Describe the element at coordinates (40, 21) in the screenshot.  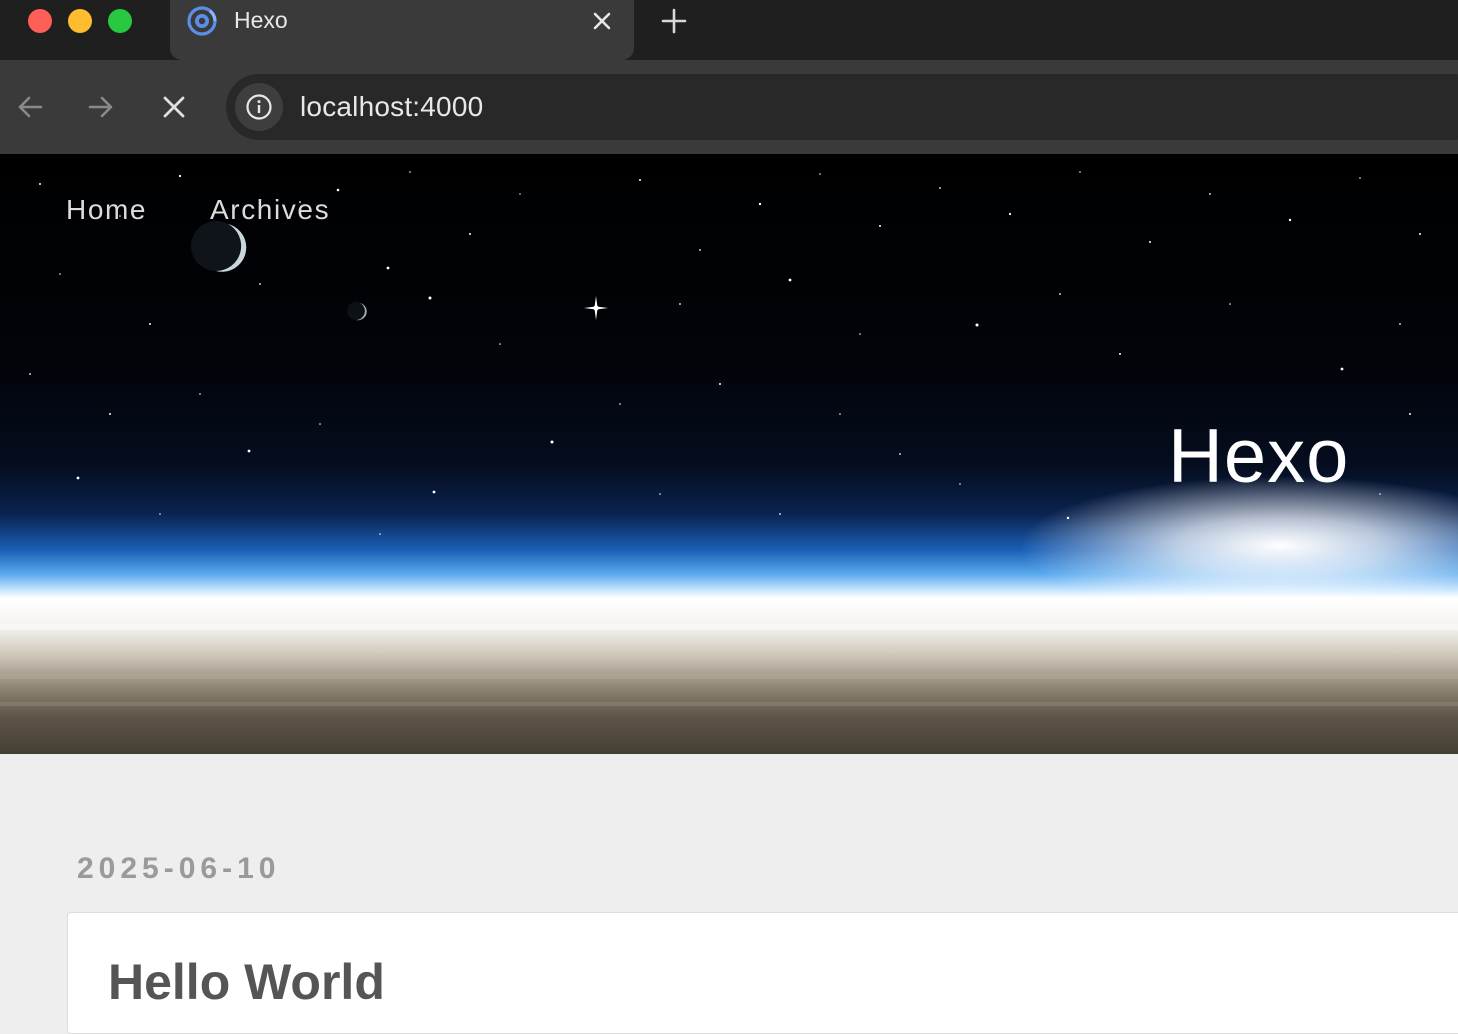
I see `window-close-button` at that location.